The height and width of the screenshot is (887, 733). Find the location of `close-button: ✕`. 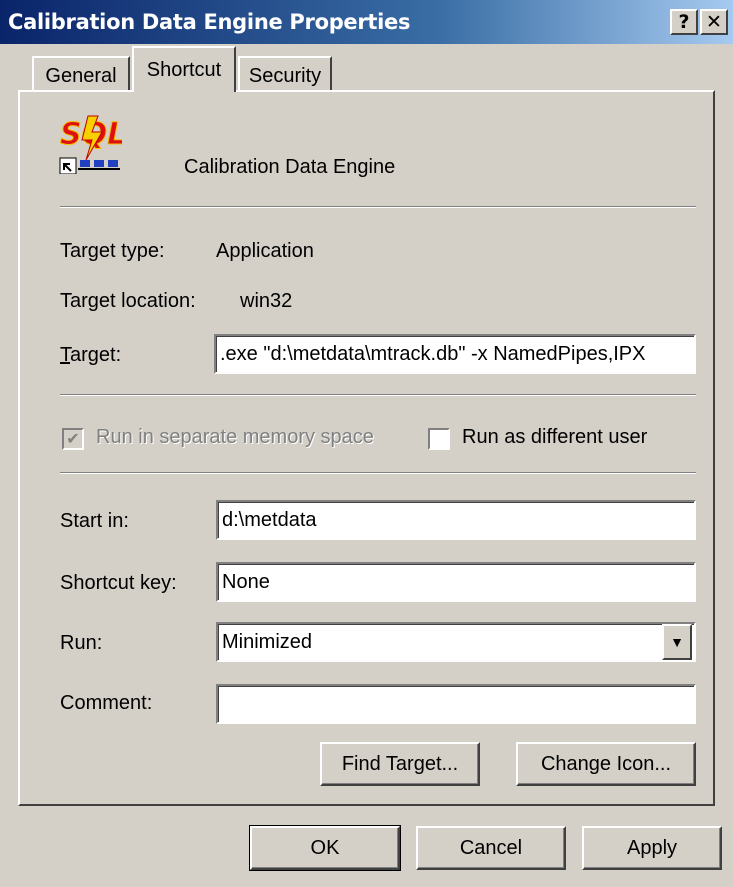

close-button: ✕ is located at coordinates (714, 22).